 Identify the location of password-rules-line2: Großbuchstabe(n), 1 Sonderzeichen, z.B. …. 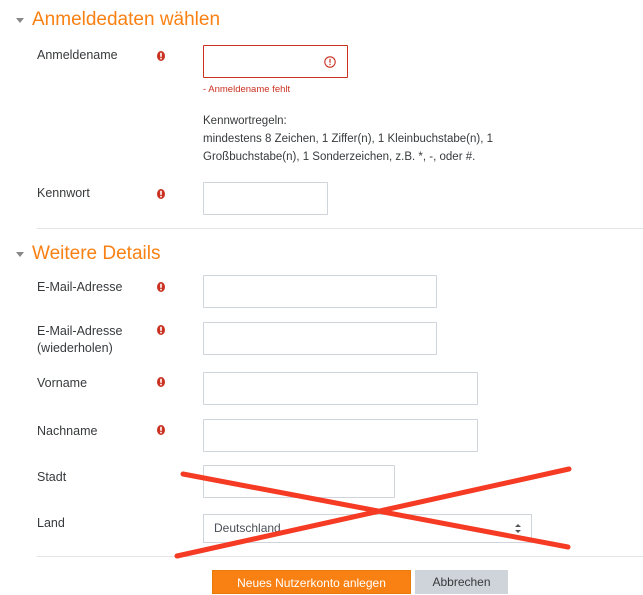
(339, 157).